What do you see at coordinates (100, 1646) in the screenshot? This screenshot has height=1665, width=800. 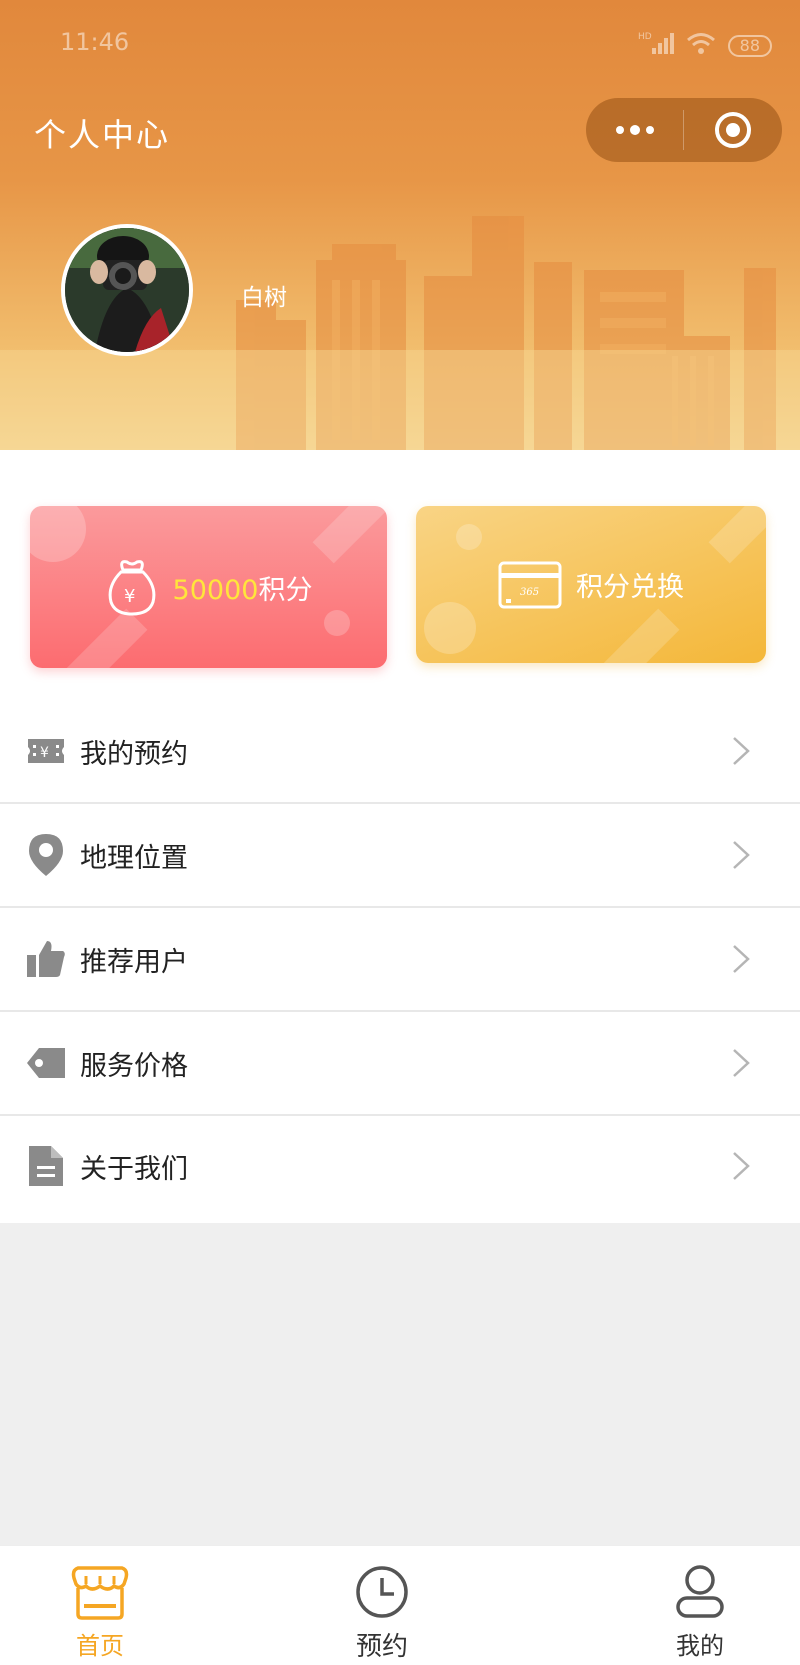 I see `tab-label: 首页` at bounding box center [100, 1646].